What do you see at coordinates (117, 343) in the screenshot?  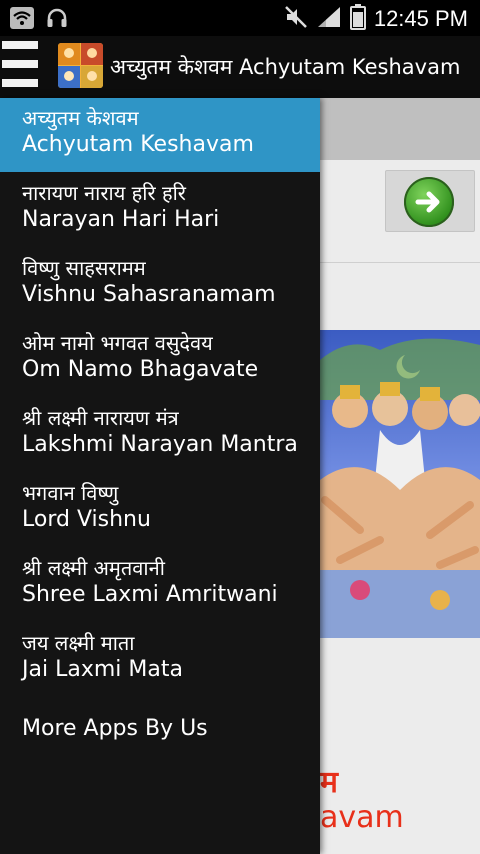 I see `drawer-item-hindi-label: ओम नामो भगवत वसुदेवय` at bounding box center [117, 343].